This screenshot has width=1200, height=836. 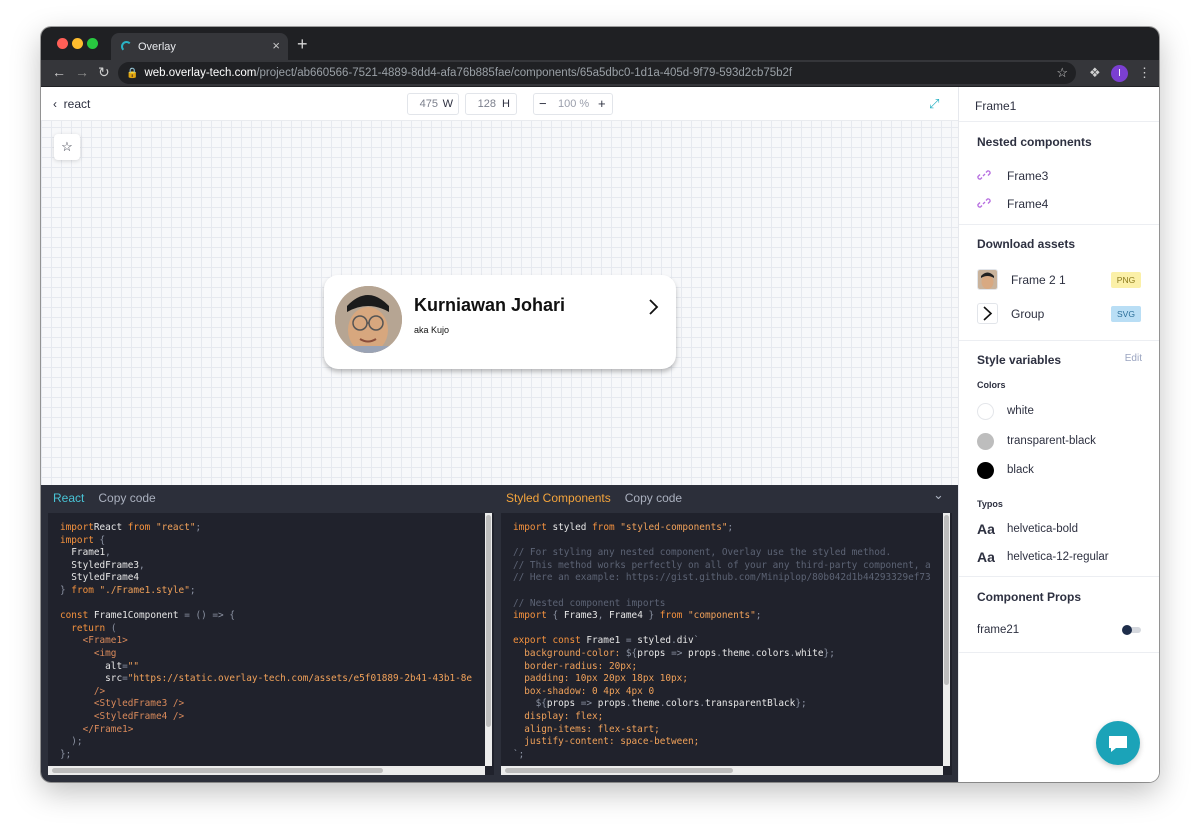 What do you see at coordinates (1059, 204) in the screenshot?
I see `nested-item-frame4: Frame4` at bounding box center [1059, 204].